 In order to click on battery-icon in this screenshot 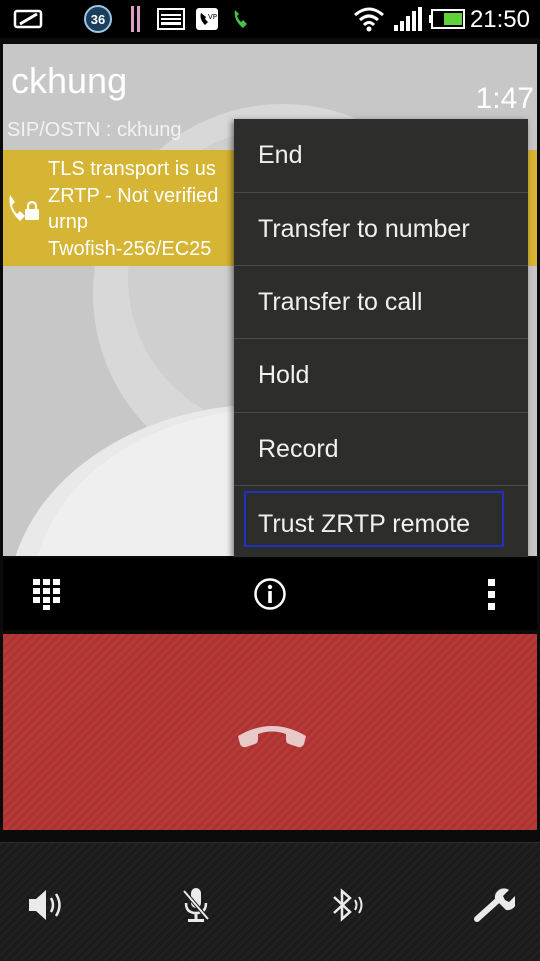, I will do `click(447, 19)`.